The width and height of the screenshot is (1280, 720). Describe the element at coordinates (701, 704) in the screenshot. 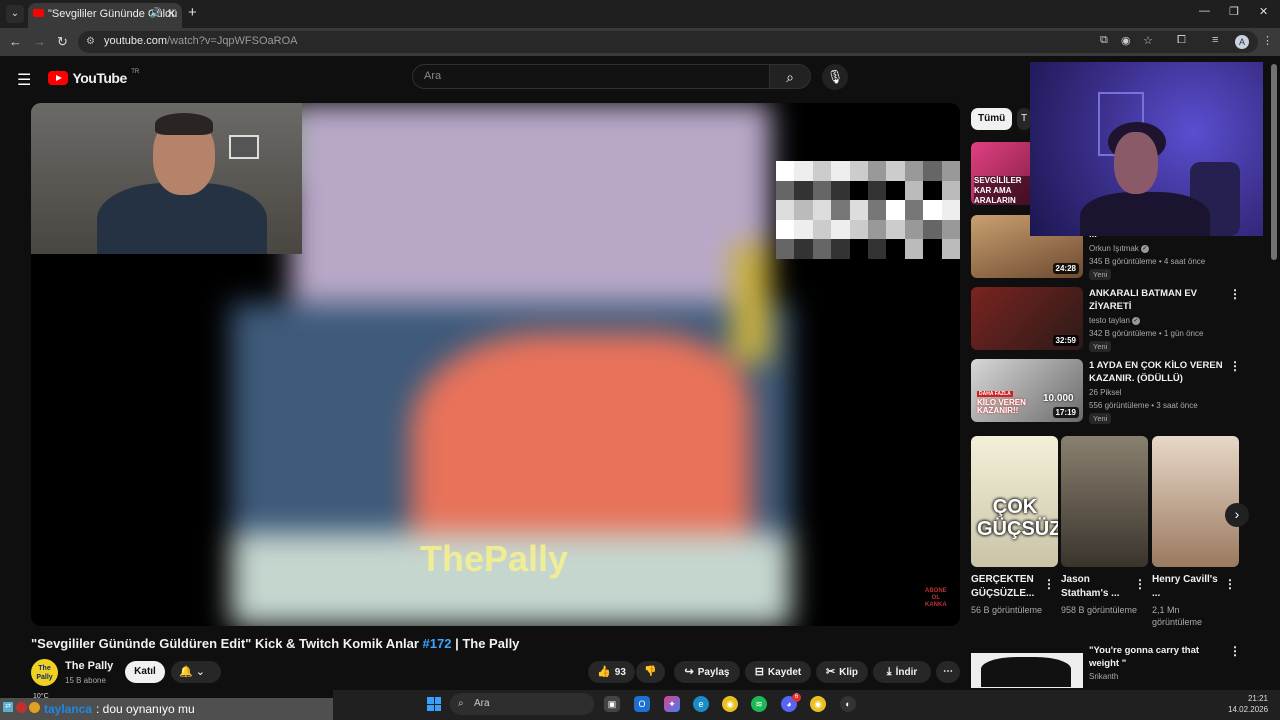

I see `edge-icon: e` at that location.